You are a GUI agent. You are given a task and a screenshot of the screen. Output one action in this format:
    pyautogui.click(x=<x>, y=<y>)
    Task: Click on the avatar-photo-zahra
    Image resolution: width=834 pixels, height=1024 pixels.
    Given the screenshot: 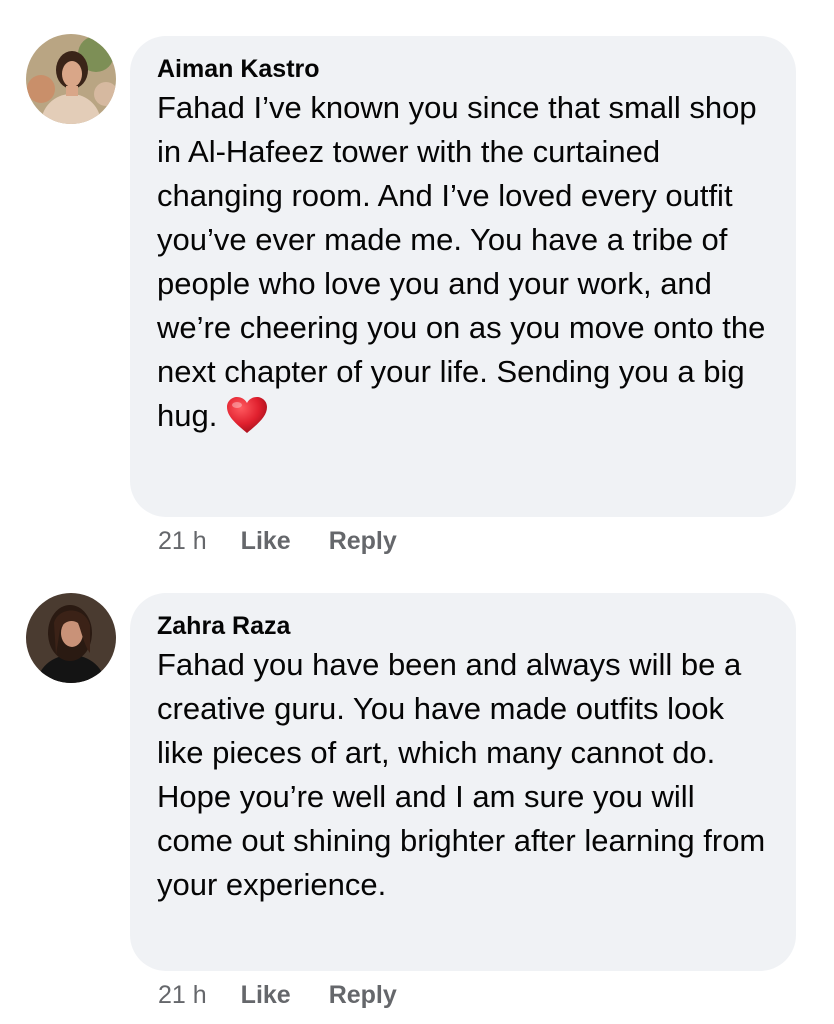 What is the action you would take?
    pyautogui.click(x=71, y=638)
    